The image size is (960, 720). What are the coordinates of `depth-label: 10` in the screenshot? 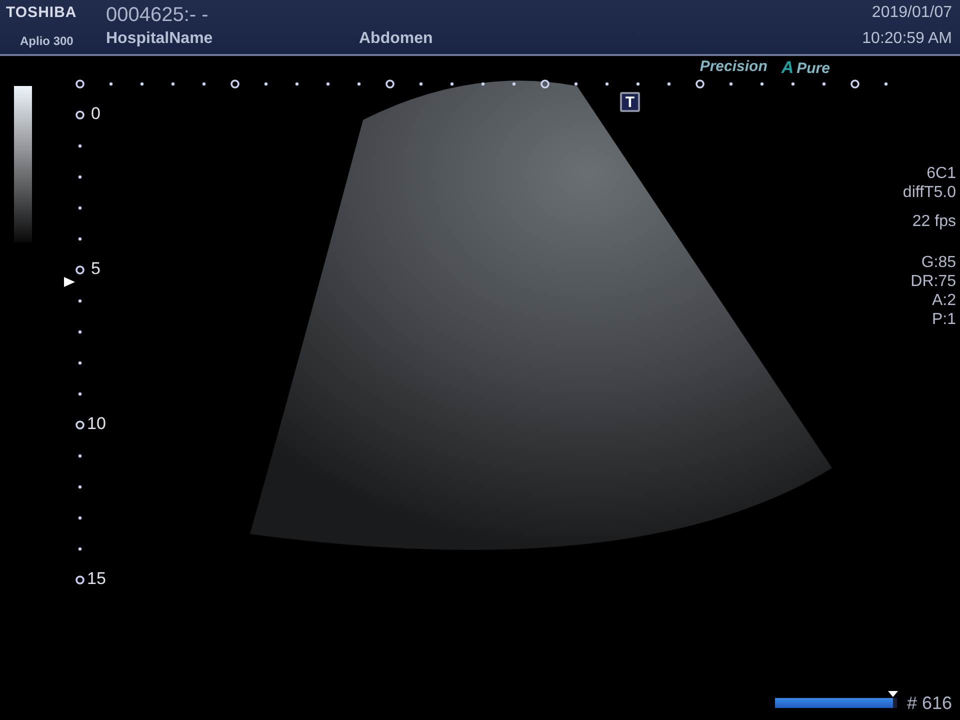 It's located at (96, 424).